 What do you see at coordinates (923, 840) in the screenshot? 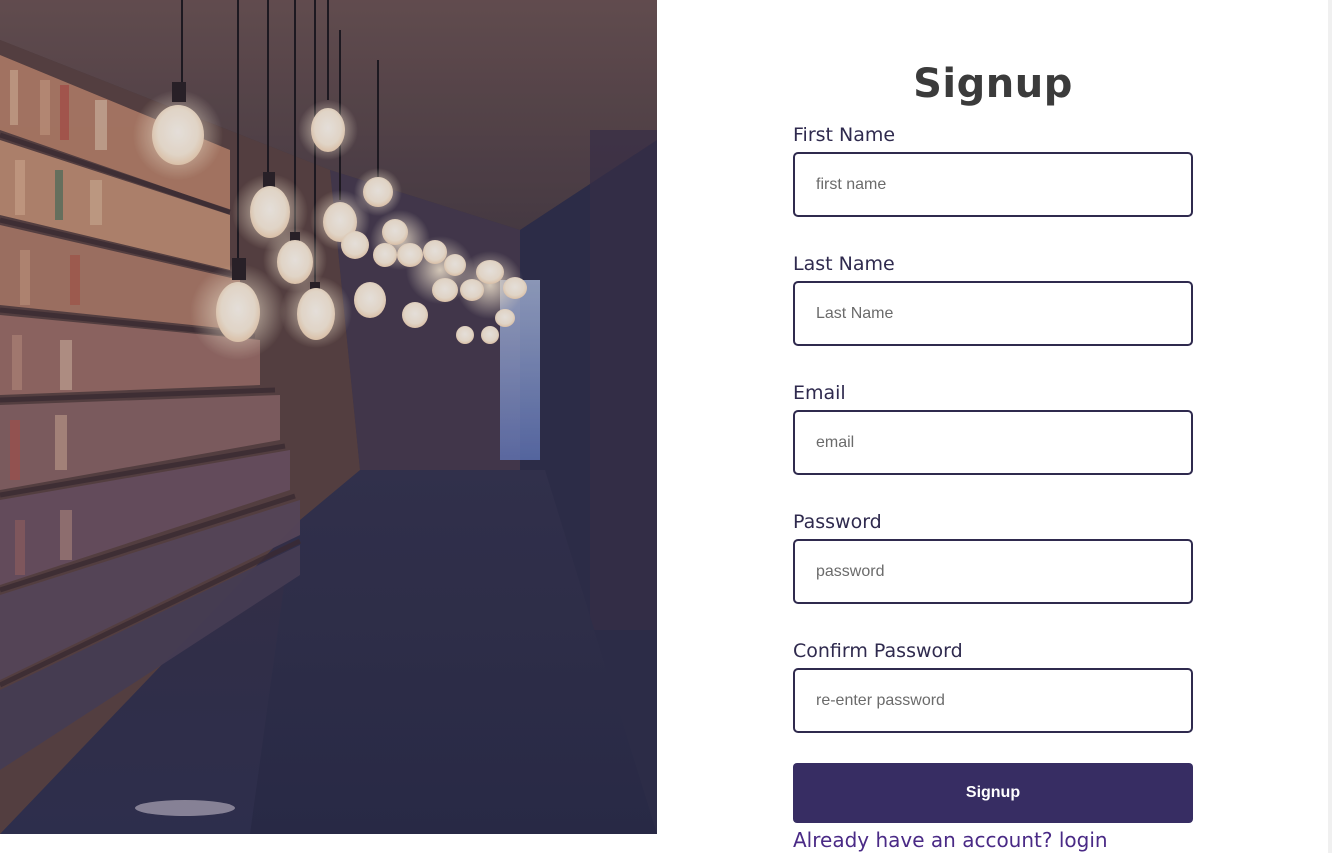
I see `login-prompt-text: Already have an account?` at bounding box center [923, 840].